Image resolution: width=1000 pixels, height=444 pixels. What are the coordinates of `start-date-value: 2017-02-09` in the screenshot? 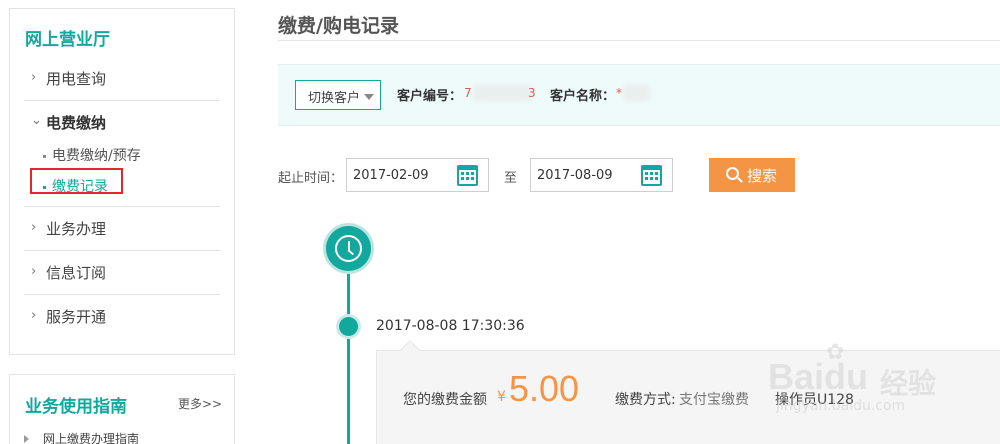 It's located at (391, 175).